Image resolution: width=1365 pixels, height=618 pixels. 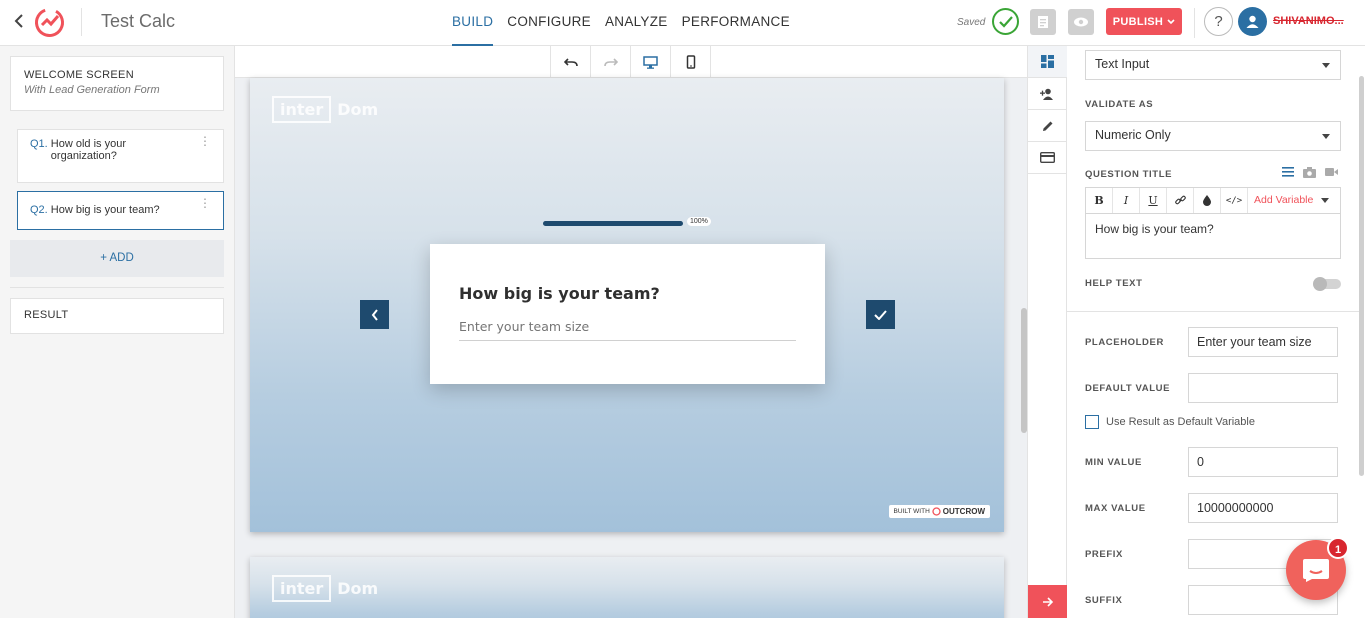 I want to click on question-title: How big is your team?, so click(x=559, y=293).